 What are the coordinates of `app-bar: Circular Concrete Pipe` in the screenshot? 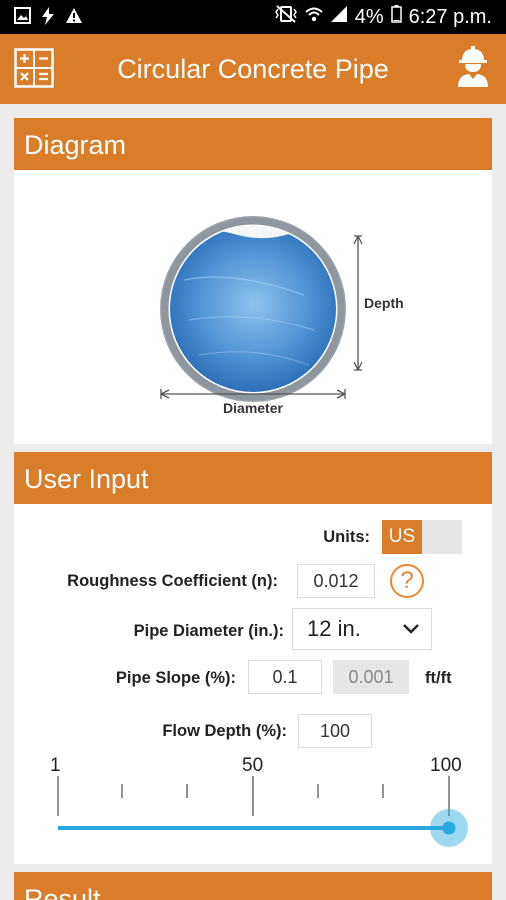 It's located at (253, 69).